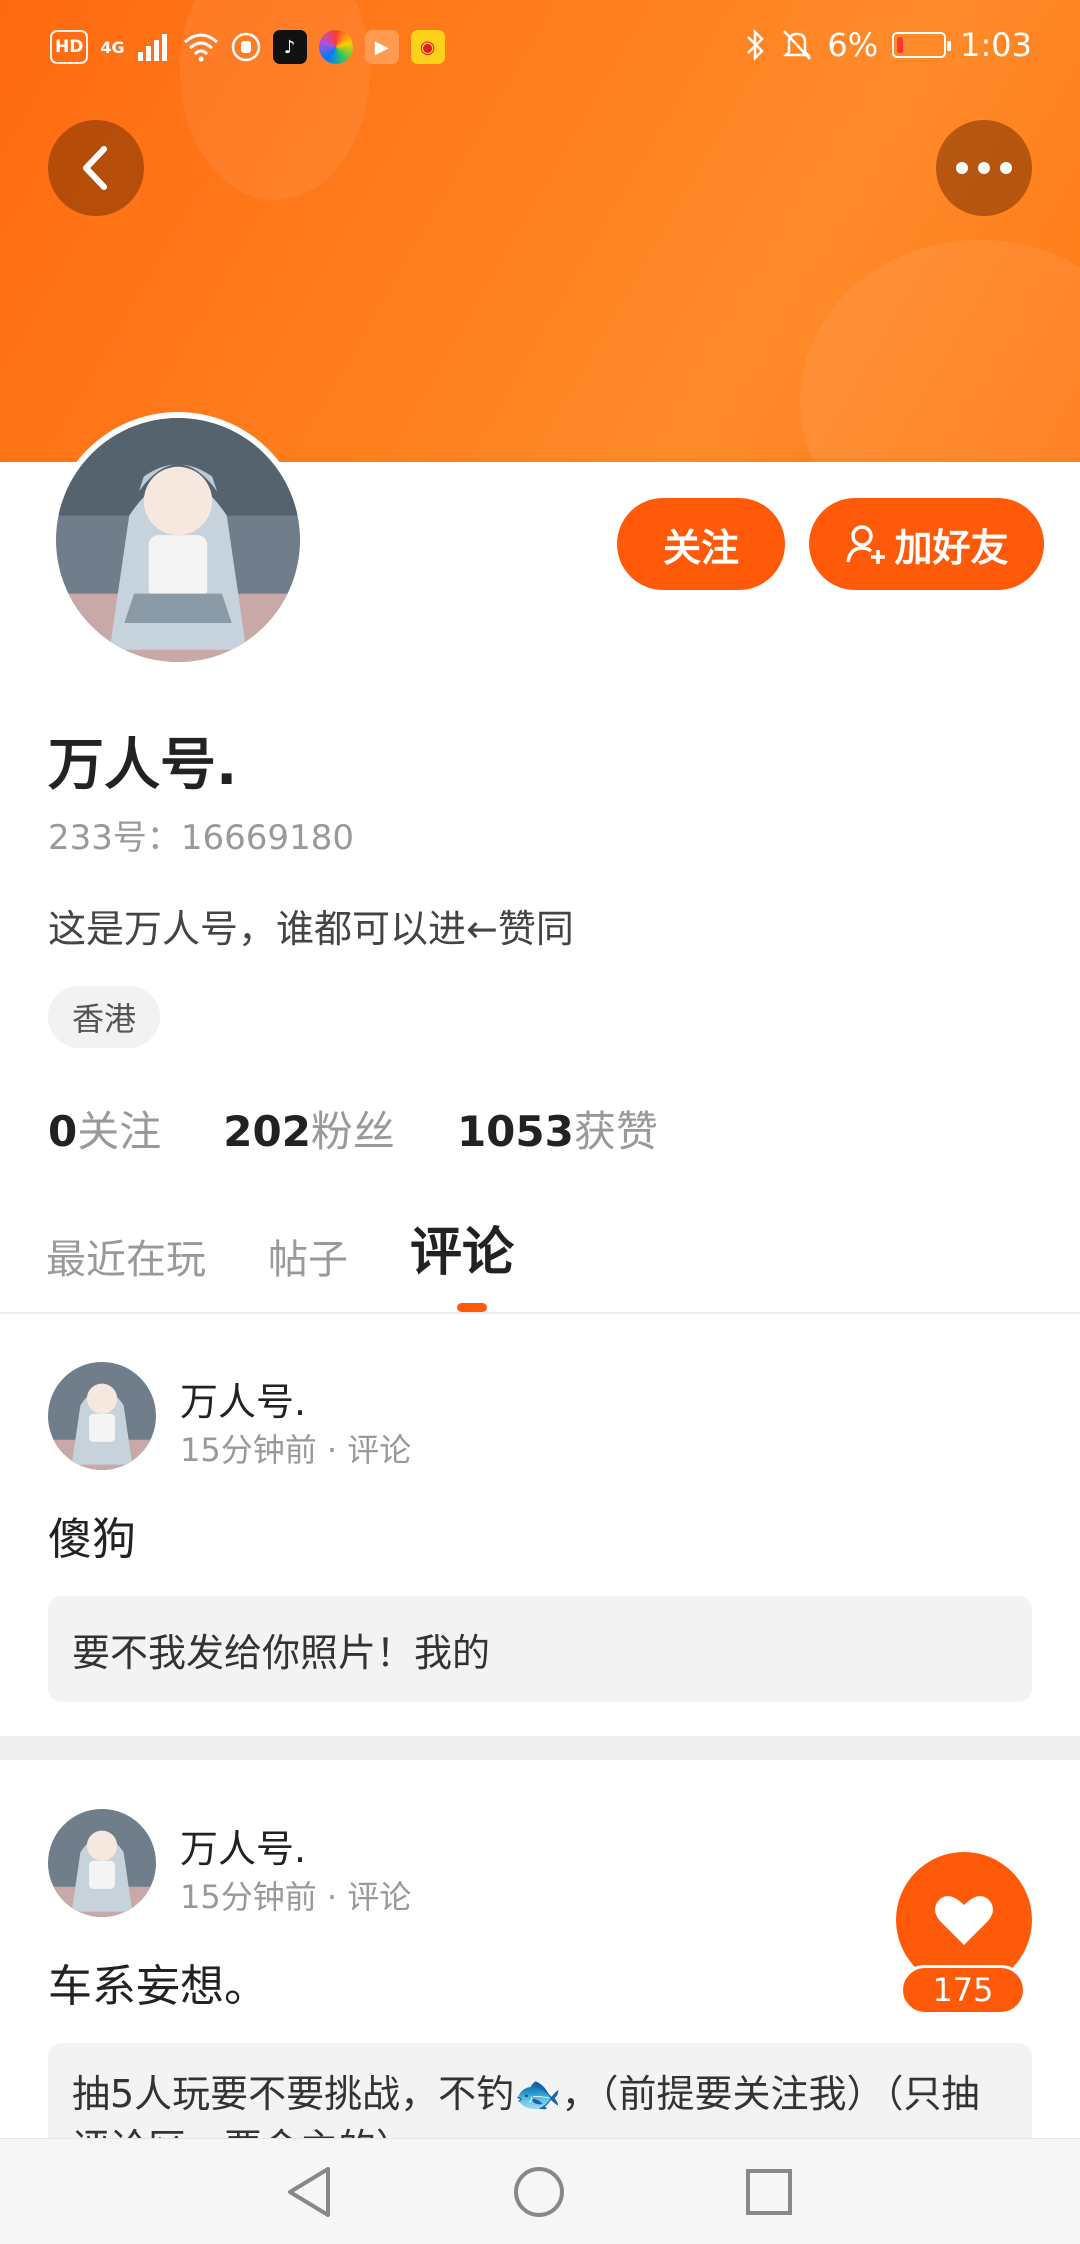 The image size is (1080, 2244). I want to click on tab-comments: 评论, so click(462, 1247).